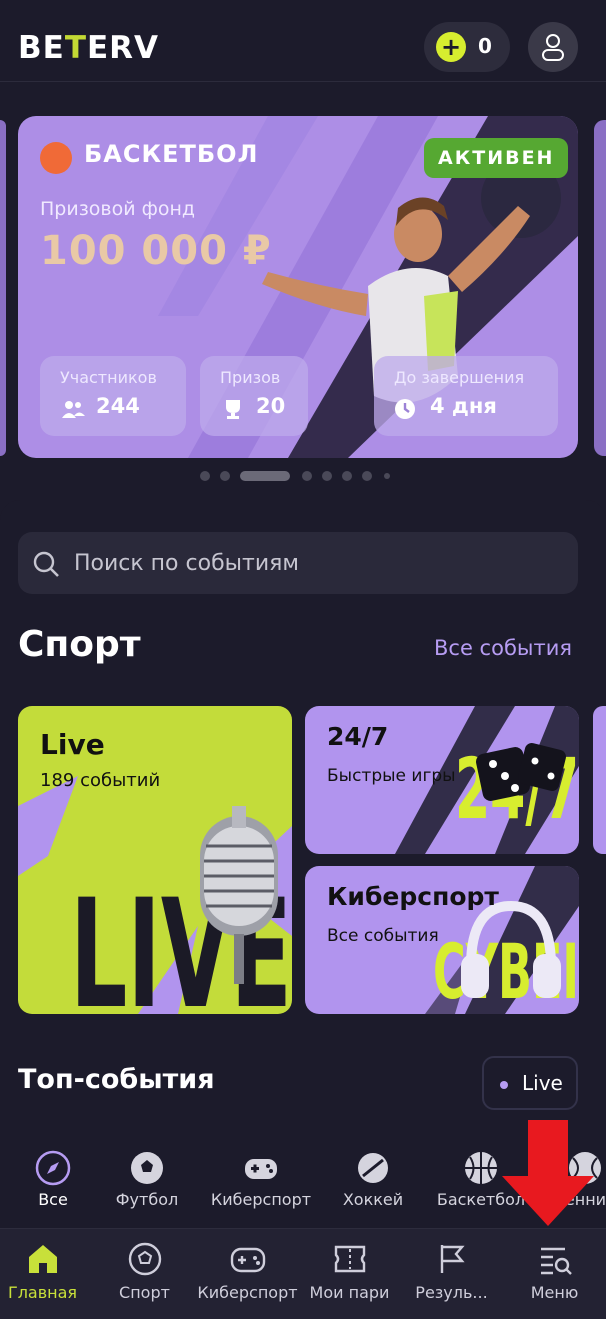 This screenshot has height=1319, width=606. I want to click on banner-next-peek, so click(600, 288).